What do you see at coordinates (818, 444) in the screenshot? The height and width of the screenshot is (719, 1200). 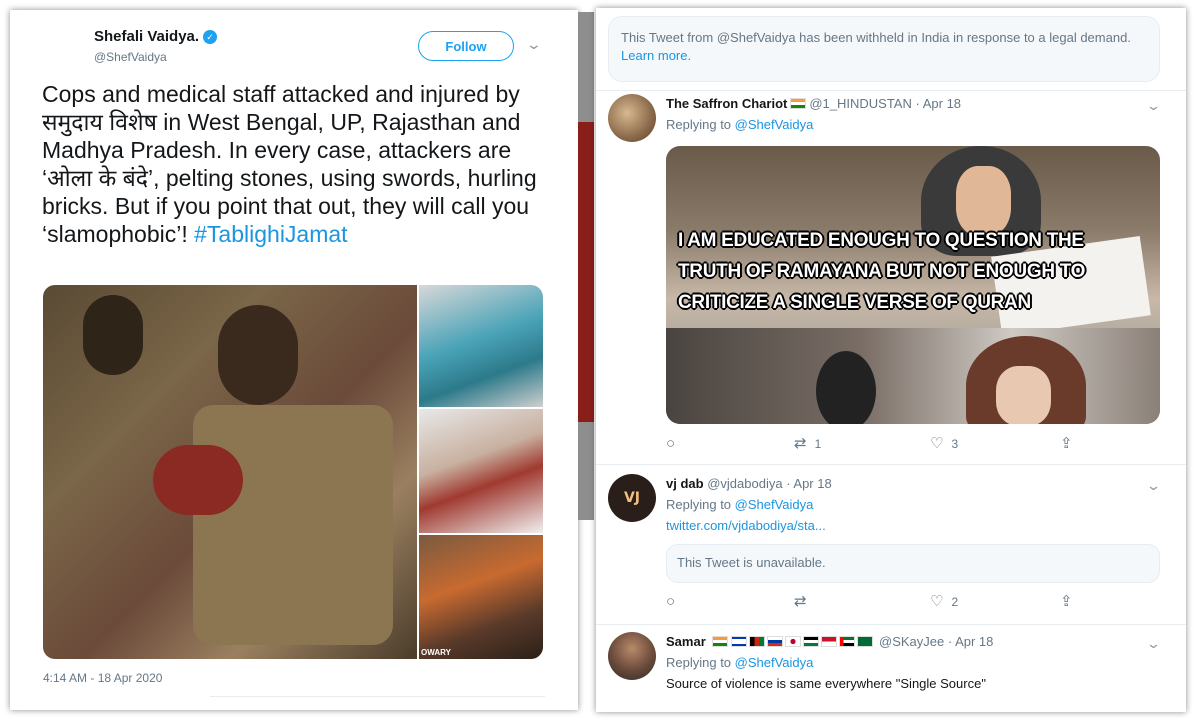 I see `retweet-count: 1` at bounding box center [818, 444].